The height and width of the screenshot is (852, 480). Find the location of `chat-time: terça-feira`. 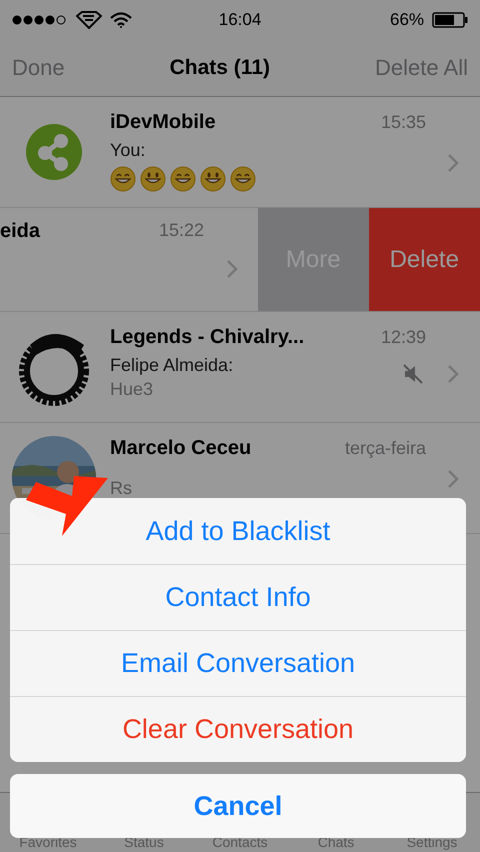

chat-time: terça-feira is located at coordinates (385, 448).